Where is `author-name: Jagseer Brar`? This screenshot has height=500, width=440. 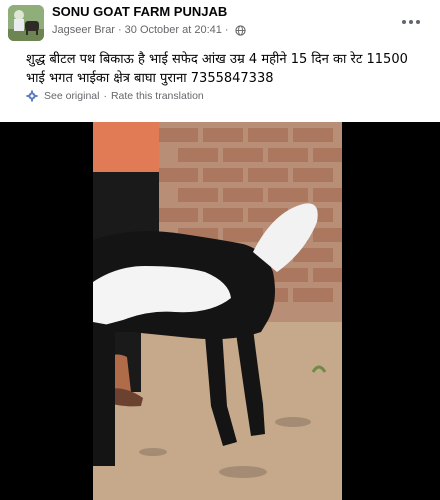
author-name: Jagseer Brar is located at coordinates (83, 30).